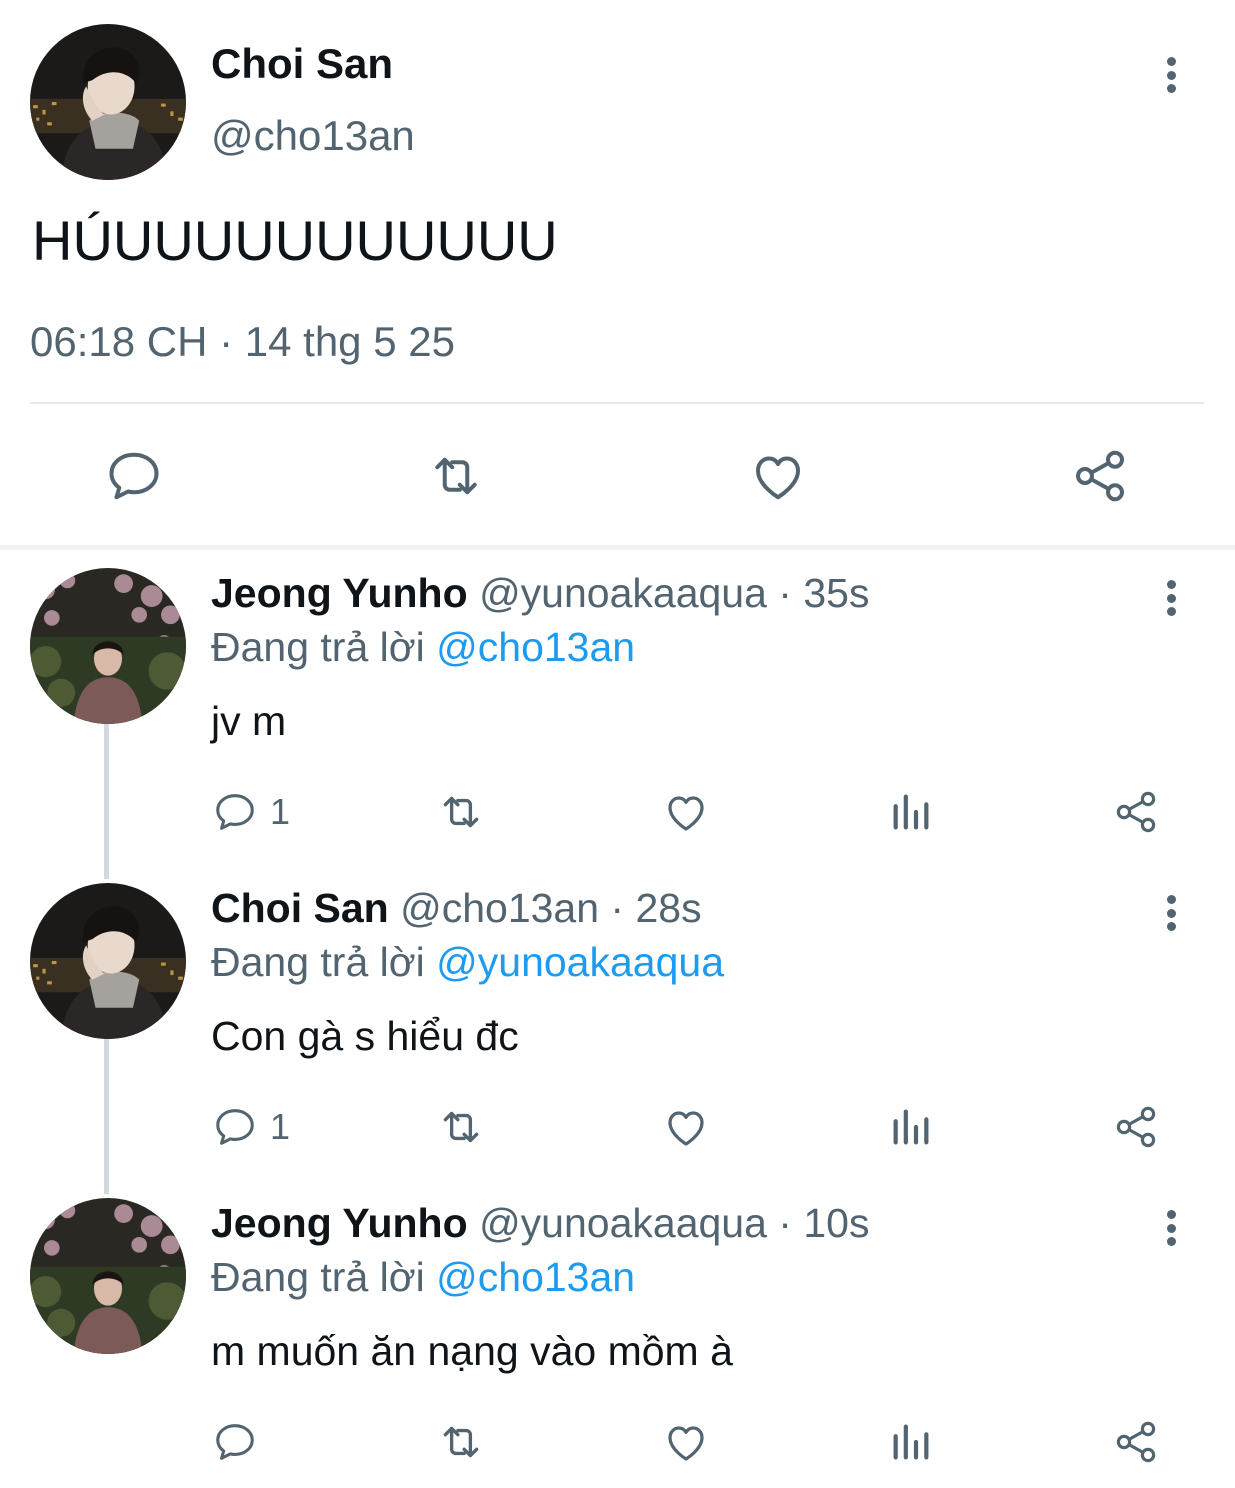  I want to click on reply-time: 28s, so click(668, 908).